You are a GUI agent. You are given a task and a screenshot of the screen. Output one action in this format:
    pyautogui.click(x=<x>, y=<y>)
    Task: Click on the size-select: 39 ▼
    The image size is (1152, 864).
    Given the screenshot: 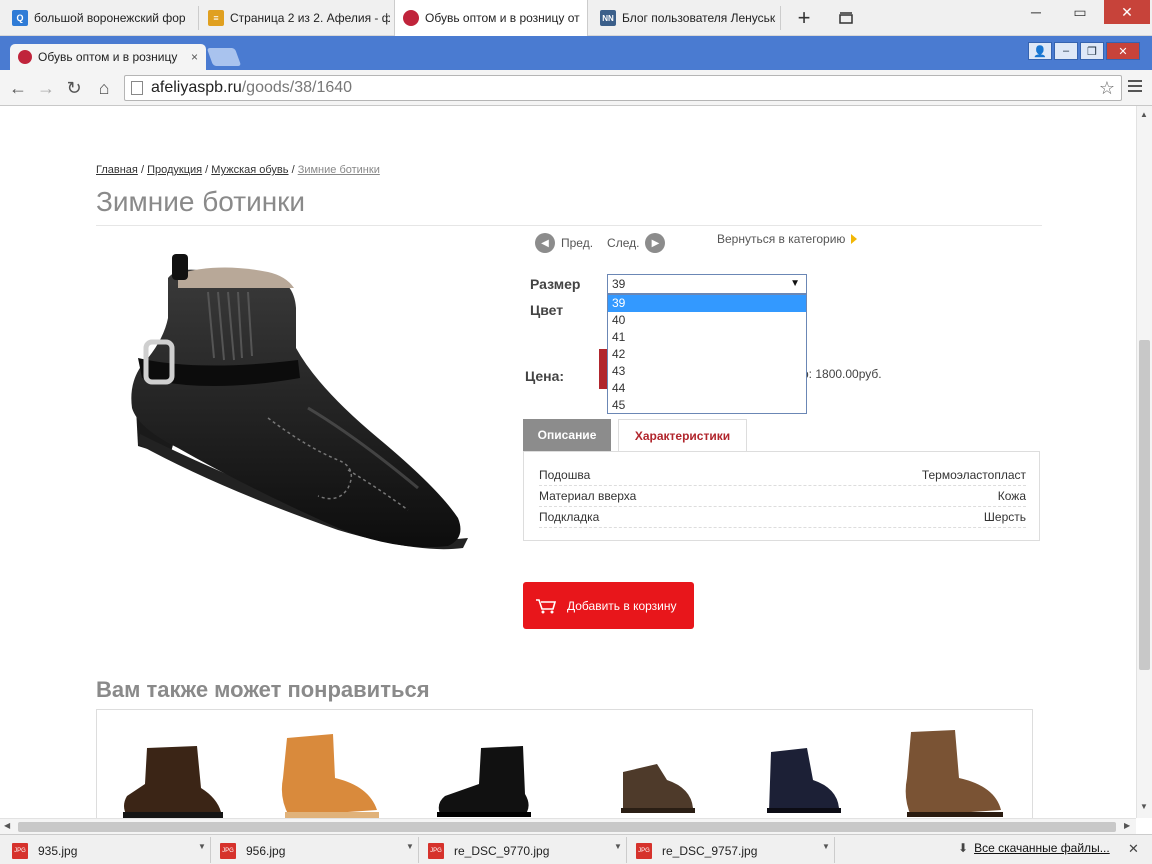 What is the action you would take?
    pyautogui.click(x=707, y=284)
    